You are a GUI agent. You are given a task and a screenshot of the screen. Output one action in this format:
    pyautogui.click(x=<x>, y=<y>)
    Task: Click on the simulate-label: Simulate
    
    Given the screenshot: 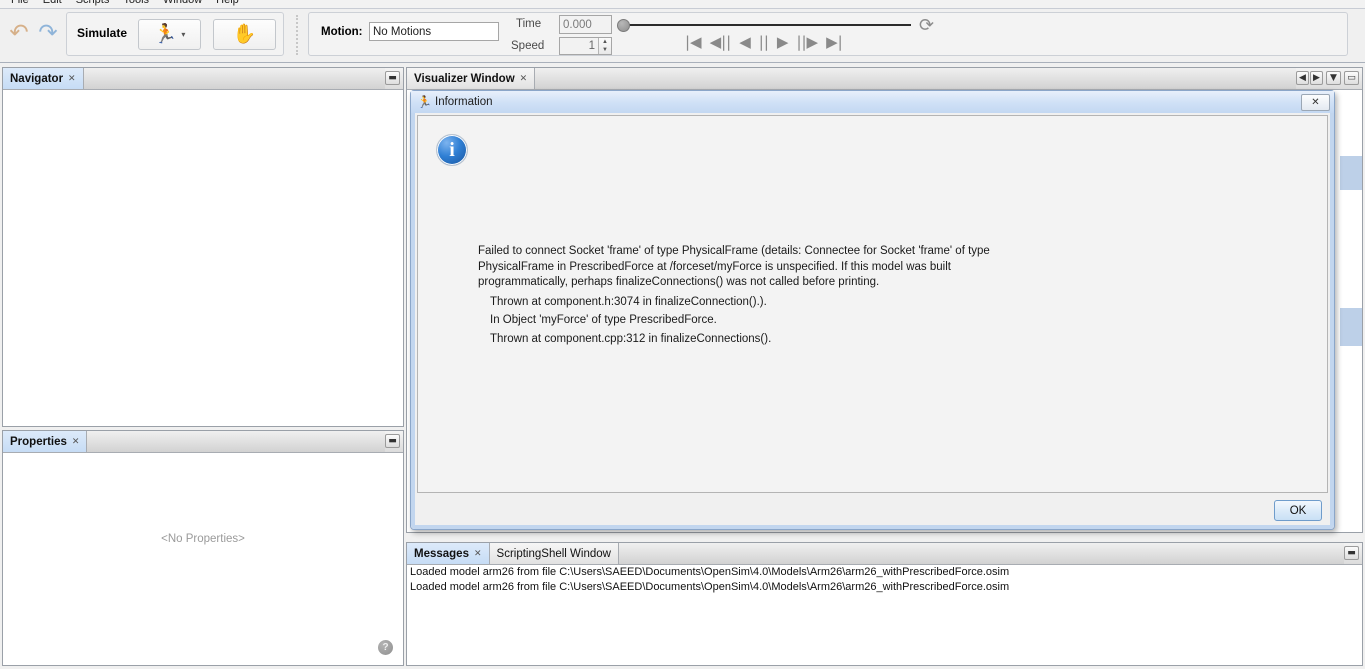 What is the action you would take?
    pyautogui.click(x=102, y=33)
    